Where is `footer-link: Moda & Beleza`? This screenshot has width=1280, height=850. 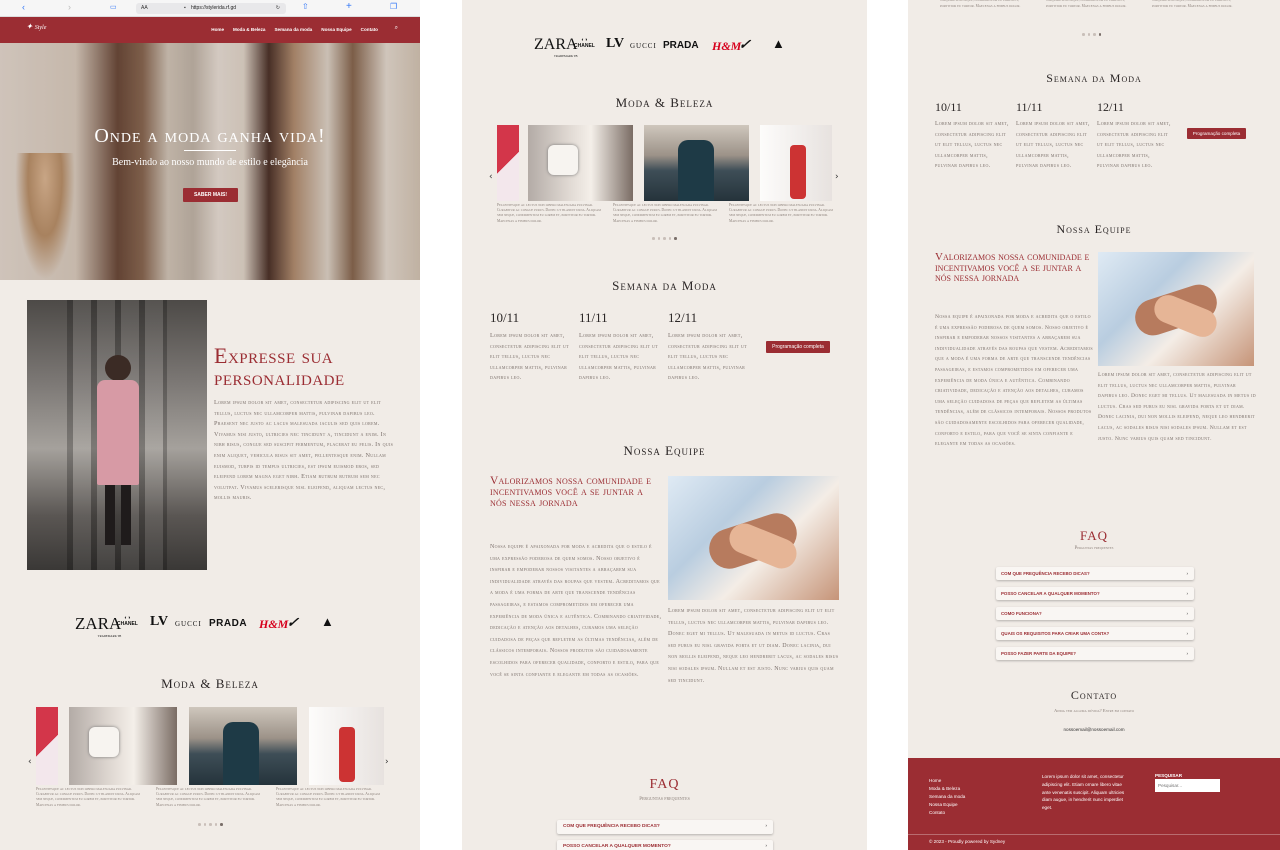
footer-link: Moda & Beleza is located at coordinates (947, 789).